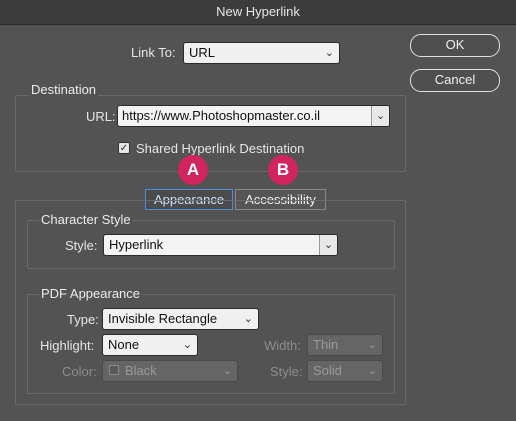  Describe the element at coordinates (114, 370) in the screenshot. I see `color-swatch` at that location.